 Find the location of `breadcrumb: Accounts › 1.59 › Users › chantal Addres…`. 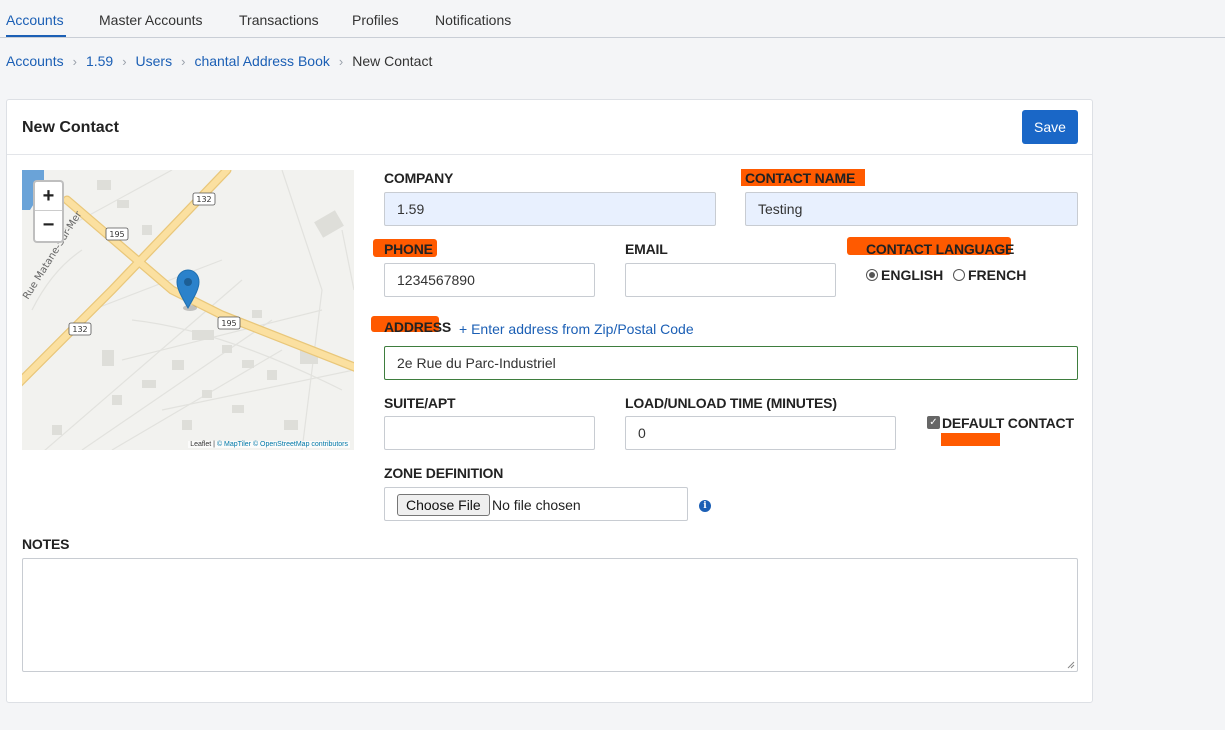

breadcrumb: Accounts › 1.59 › Users › chantal Addres… is located at coordinates (219, 61).